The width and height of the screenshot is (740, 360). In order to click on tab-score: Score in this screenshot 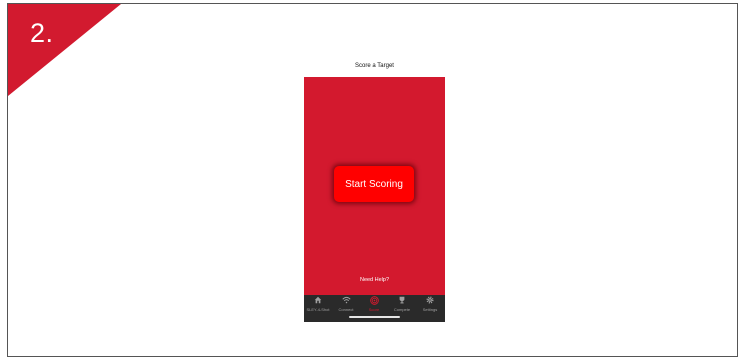, I will do `click(374, 305)`.